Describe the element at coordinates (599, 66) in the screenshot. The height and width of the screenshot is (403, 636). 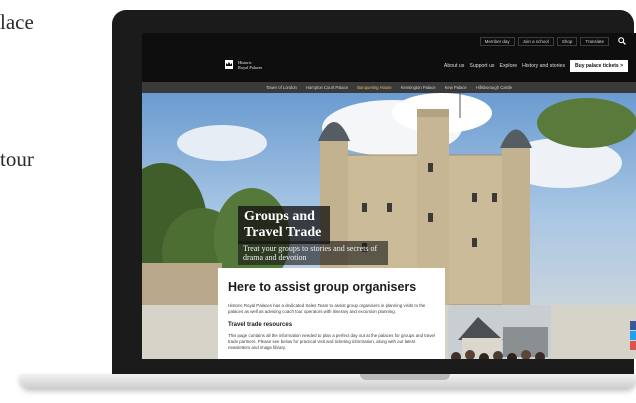
I see `buy-tickets-button: Buy palace tickets >` at that location.